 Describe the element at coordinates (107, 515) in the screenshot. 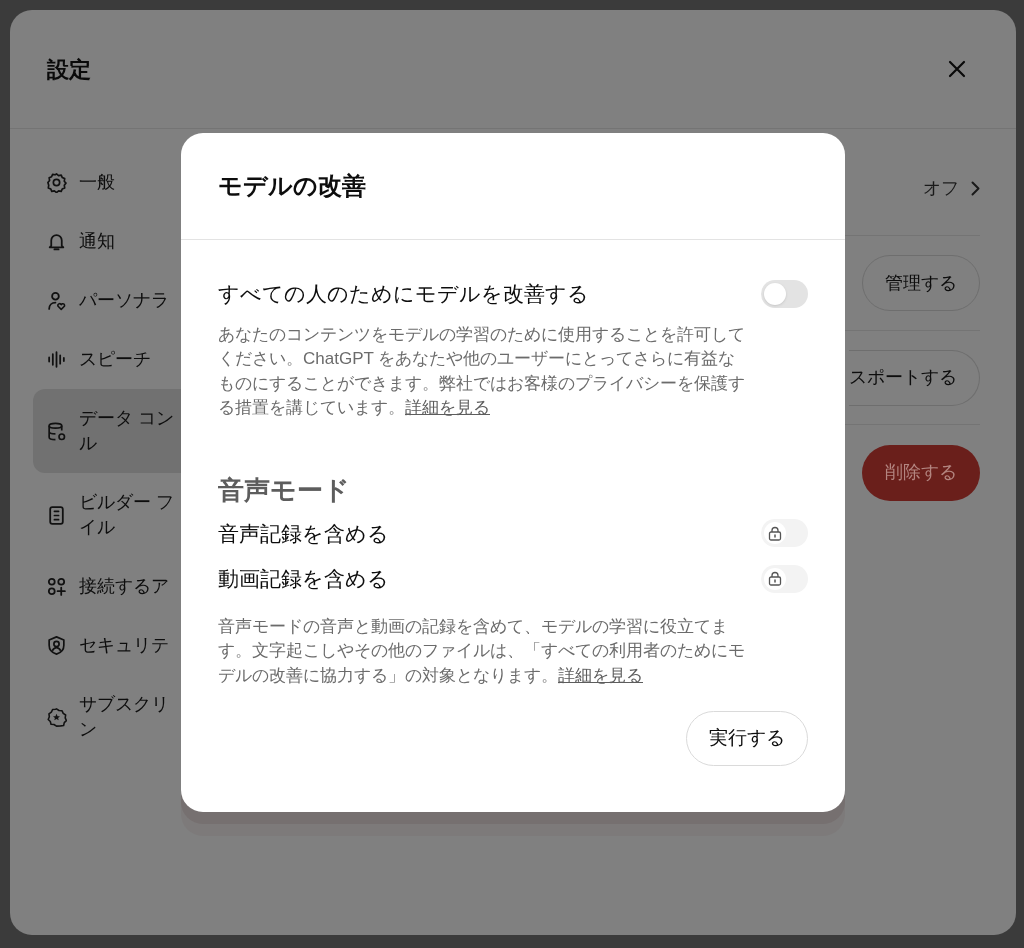

I see `sidebar-item: ビルダー フ イル` at that location.